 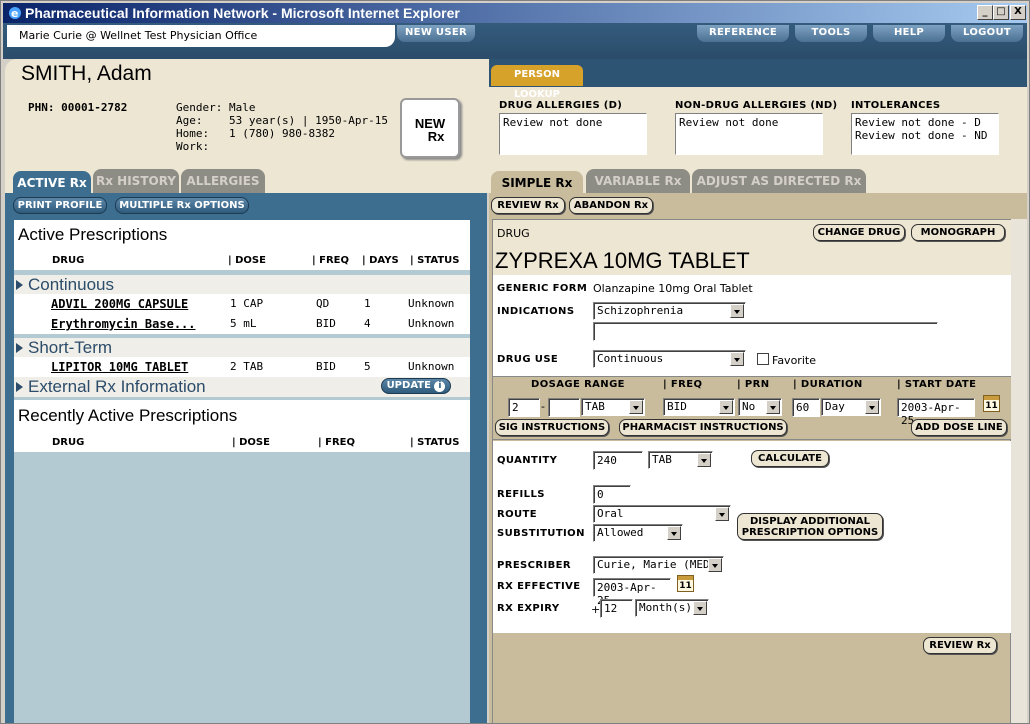 What do you see at coordinates (70, 347) in the screenshot?
I see `group-label: Short-Term` at bounding box center [70, 347].